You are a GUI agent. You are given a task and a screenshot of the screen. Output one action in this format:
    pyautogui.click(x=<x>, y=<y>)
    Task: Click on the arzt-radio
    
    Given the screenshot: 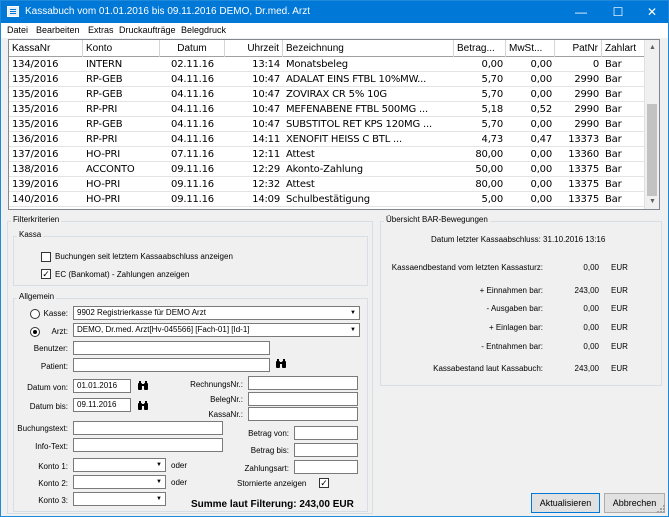 What is the action you would take?
    pyautogui.click(x=35, y=332)
    